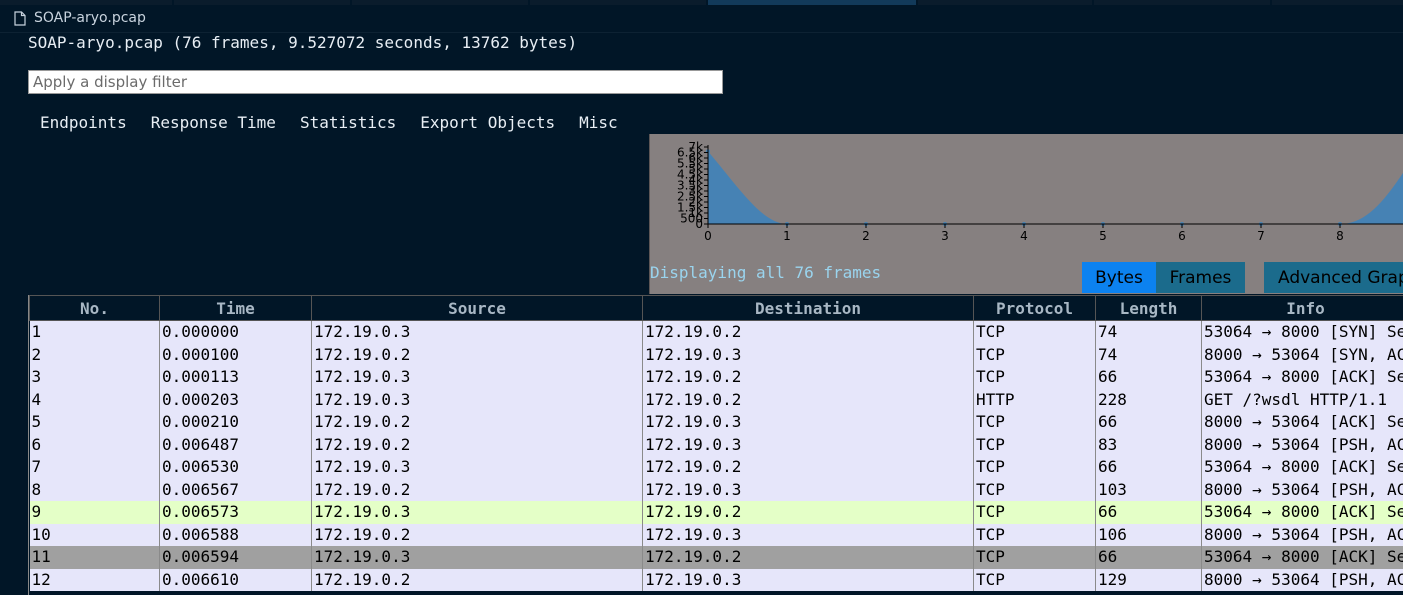 This screenshot has width=1403, height=595. What do you see at coordinates (1149, 308) in the screenshot?
I see `column-header-length: Length` at bounding box center [1149, 308].